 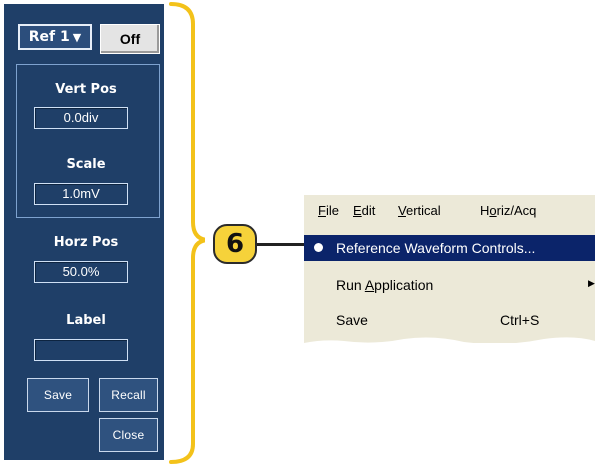 What do you see at coordinates (282, 244) in the screenshot?
I see `callout-leader-line` at bounding box center [282, 244].